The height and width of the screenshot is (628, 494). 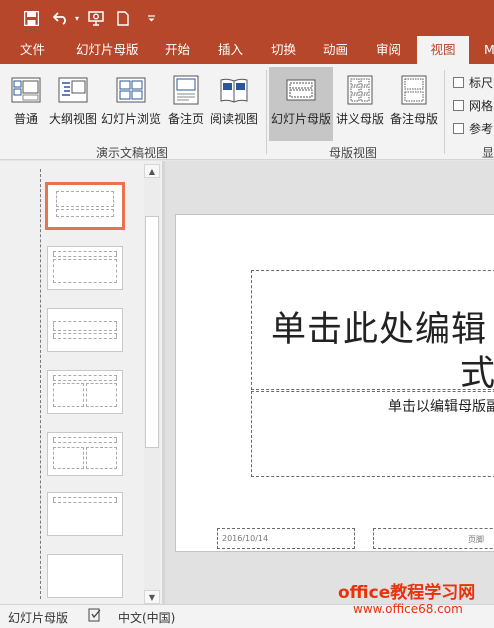 I want to click on status-view-name: 幻灯片母版, so click(x=38, y=618).